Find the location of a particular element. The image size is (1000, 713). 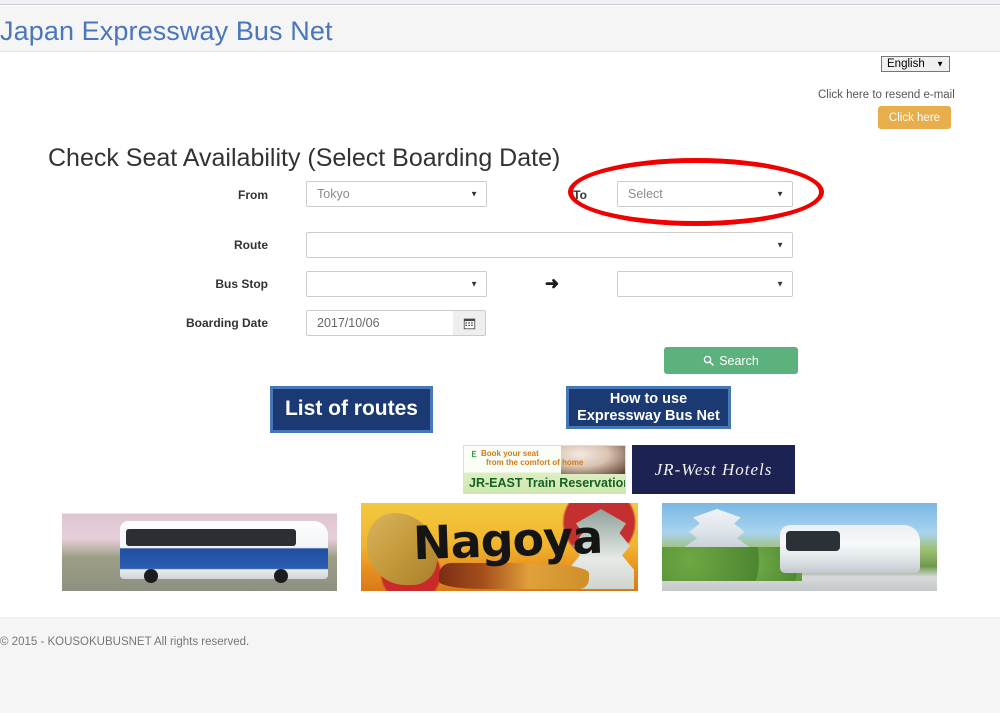

calendar-icon is located at coordinates (469, 323).